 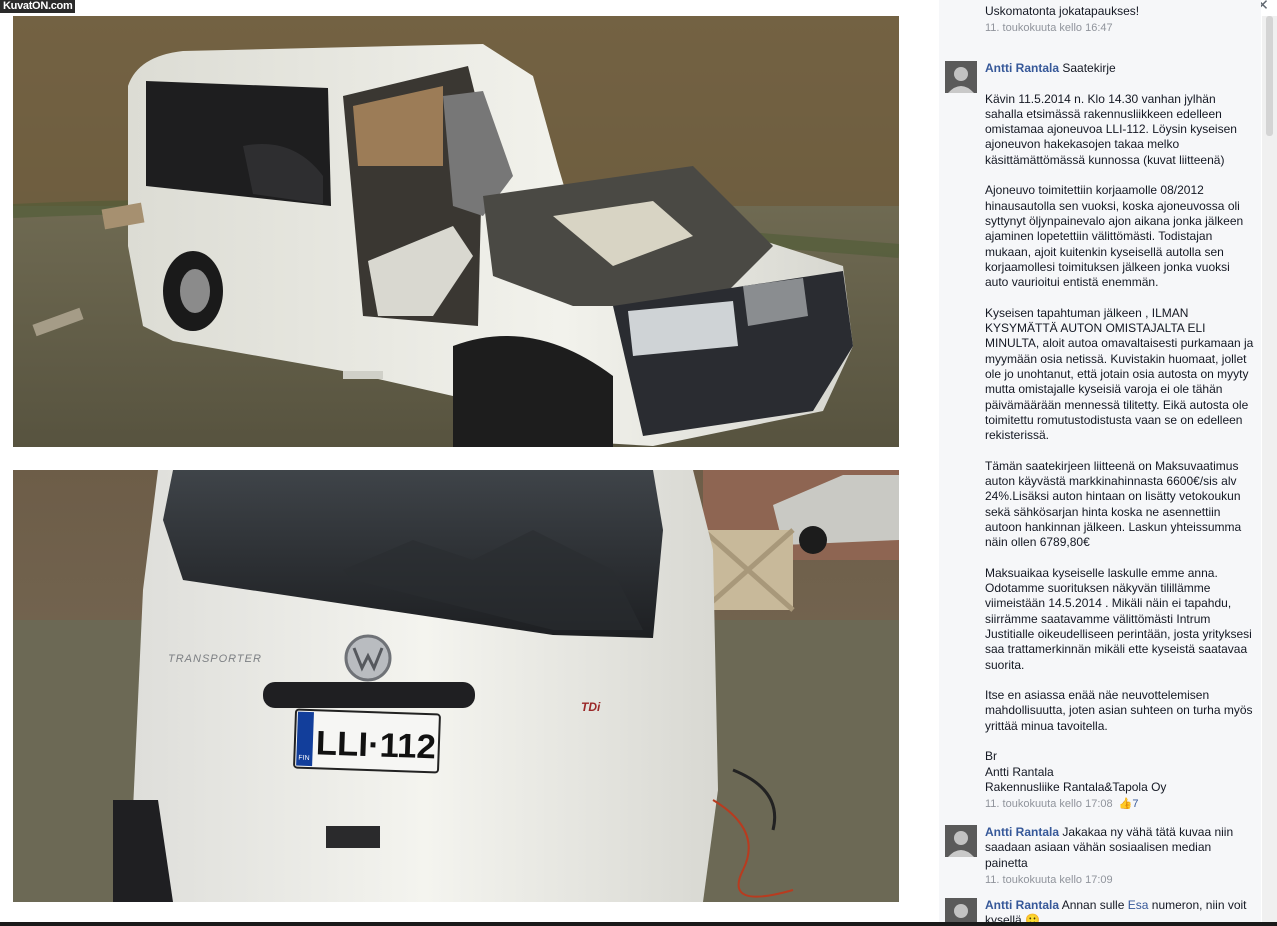 What do you see at coordinates (1049, 804) in the screenshot?
I see `comment-timestamp: 11. toukokuuta kello 17:08` at bounding box center [1049, 804].